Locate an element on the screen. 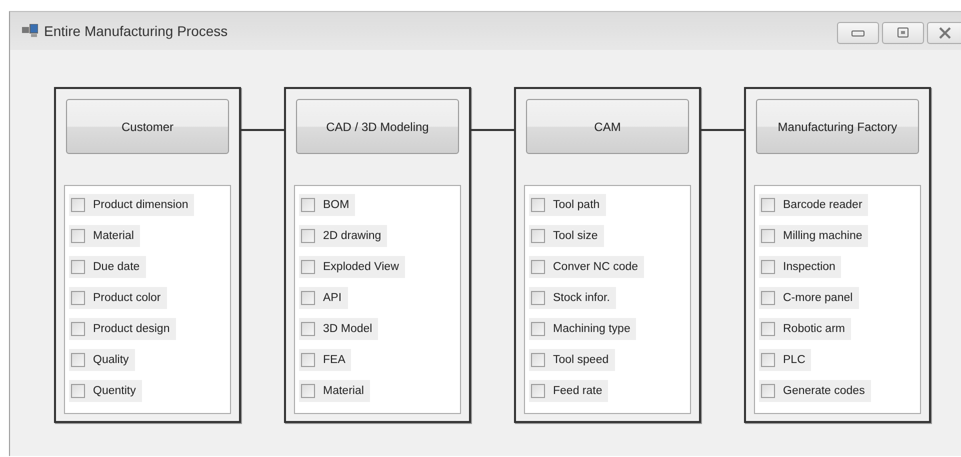 Image resolution: width=961 pixels, height=457 pixels. minimize-button is located at coordinates (858, 33).